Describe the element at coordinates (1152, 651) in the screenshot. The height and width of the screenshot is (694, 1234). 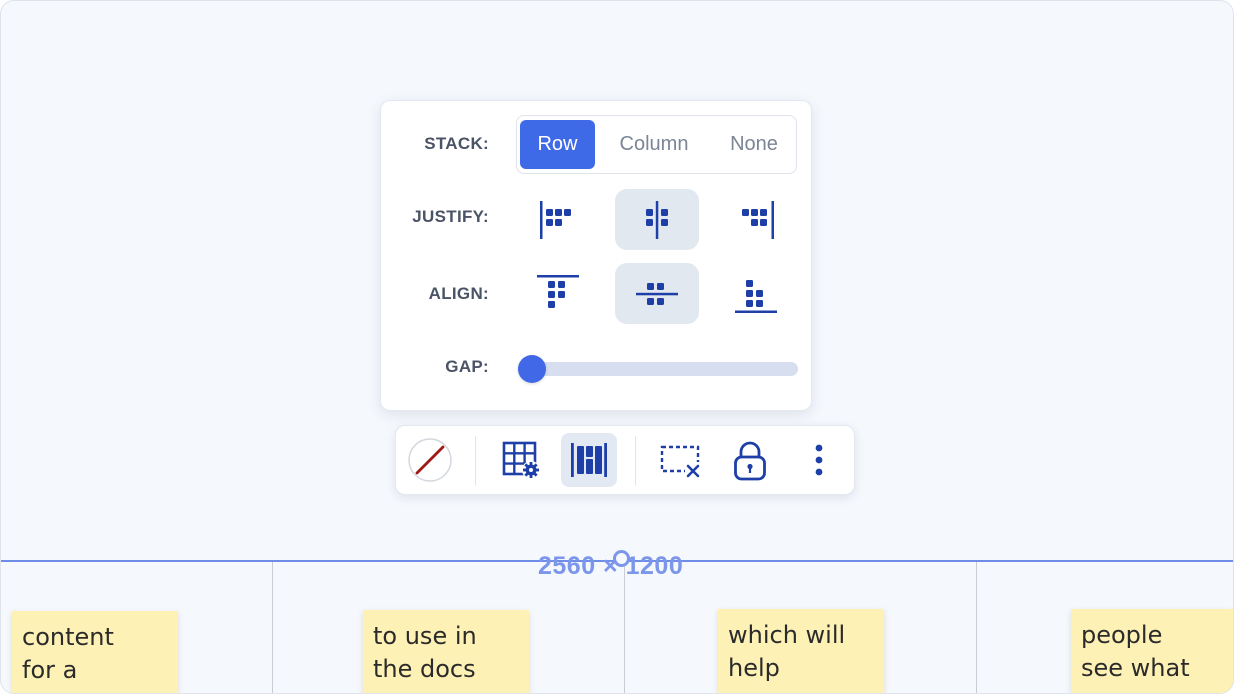
I see `sticky-note: people see what` at that location.